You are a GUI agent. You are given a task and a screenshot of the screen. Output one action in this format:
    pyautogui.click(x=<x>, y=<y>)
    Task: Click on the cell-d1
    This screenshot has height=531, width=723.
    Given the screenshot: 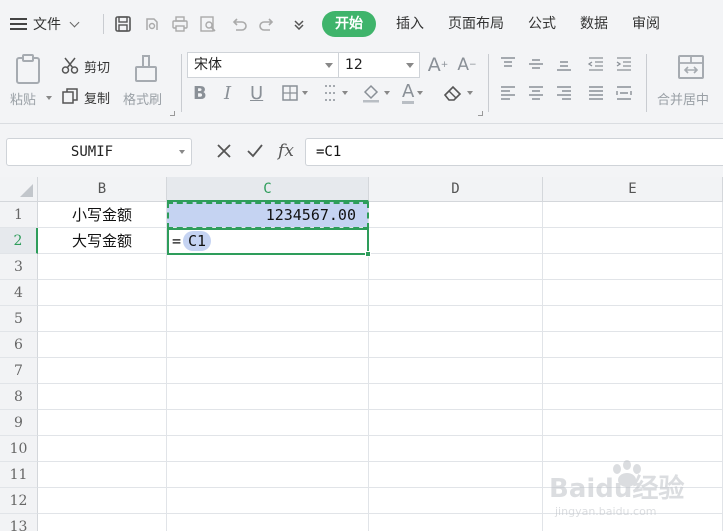 What is the action you would take?
    pyautogui.click(x=456, y=215)
    